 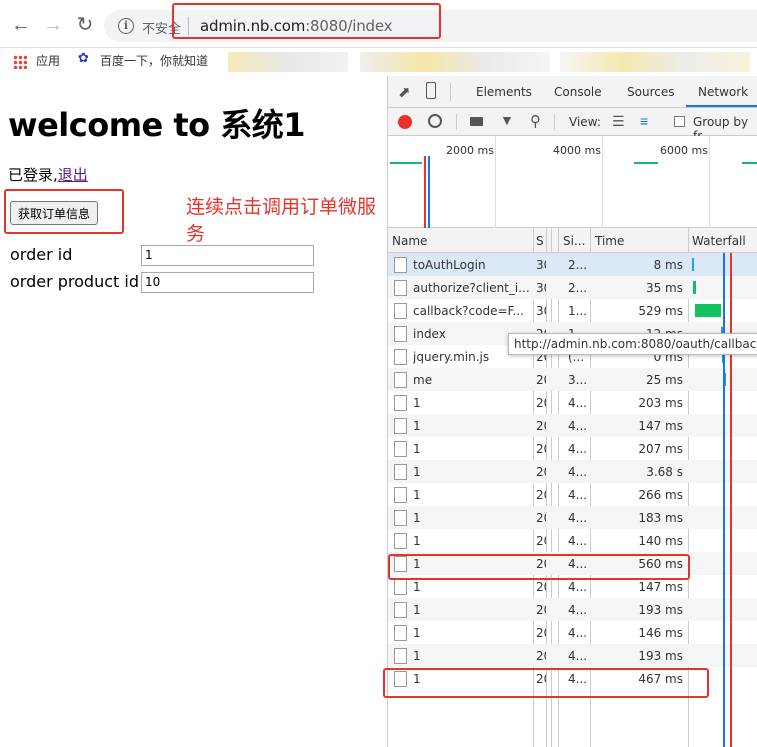 I want to click on table-row: 1 20 4... 140 ms, so click(x=572, y=540).